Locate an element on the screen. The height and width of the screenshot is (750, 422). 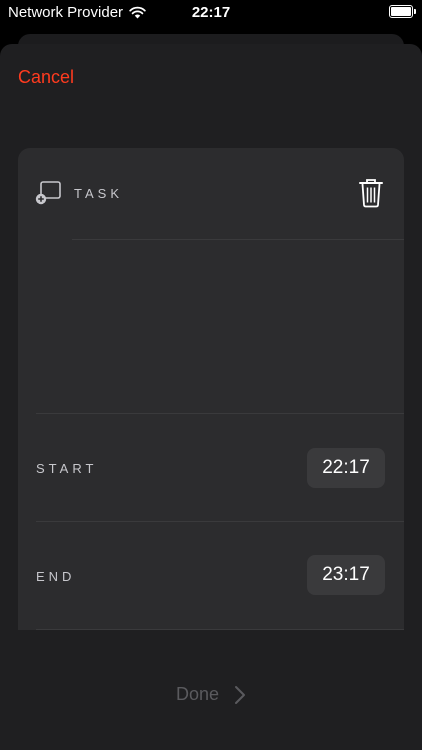
start-time-picker: 22:17 is located at coordinates (346, 468).